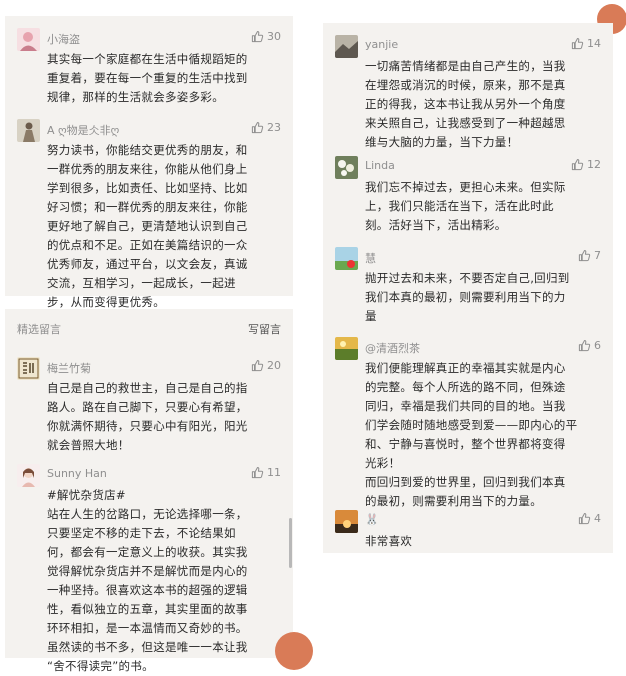 The image size is (626, 676). I want to click on featured-comments-header: 精选留言 写留言, so click(149, 329).